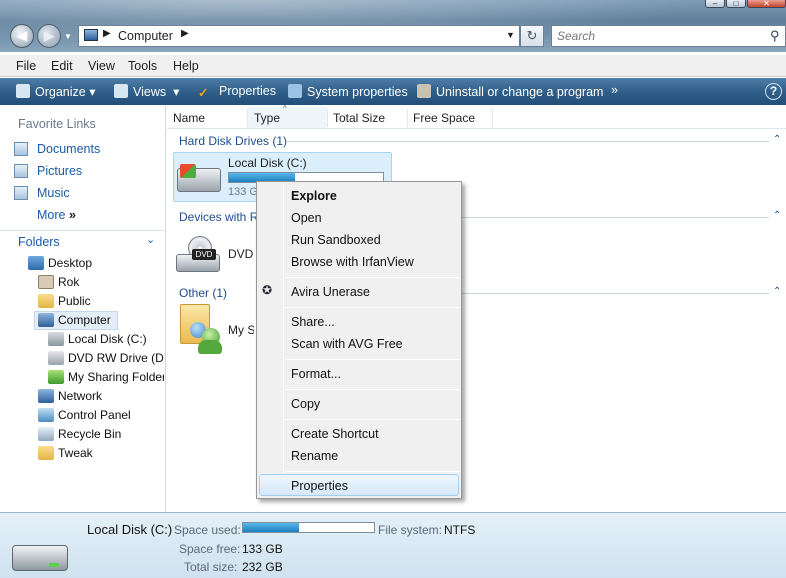 This screenshot has width=786, height=578. I want to click on dvd-logo-label: DVD, so click(204, 254).